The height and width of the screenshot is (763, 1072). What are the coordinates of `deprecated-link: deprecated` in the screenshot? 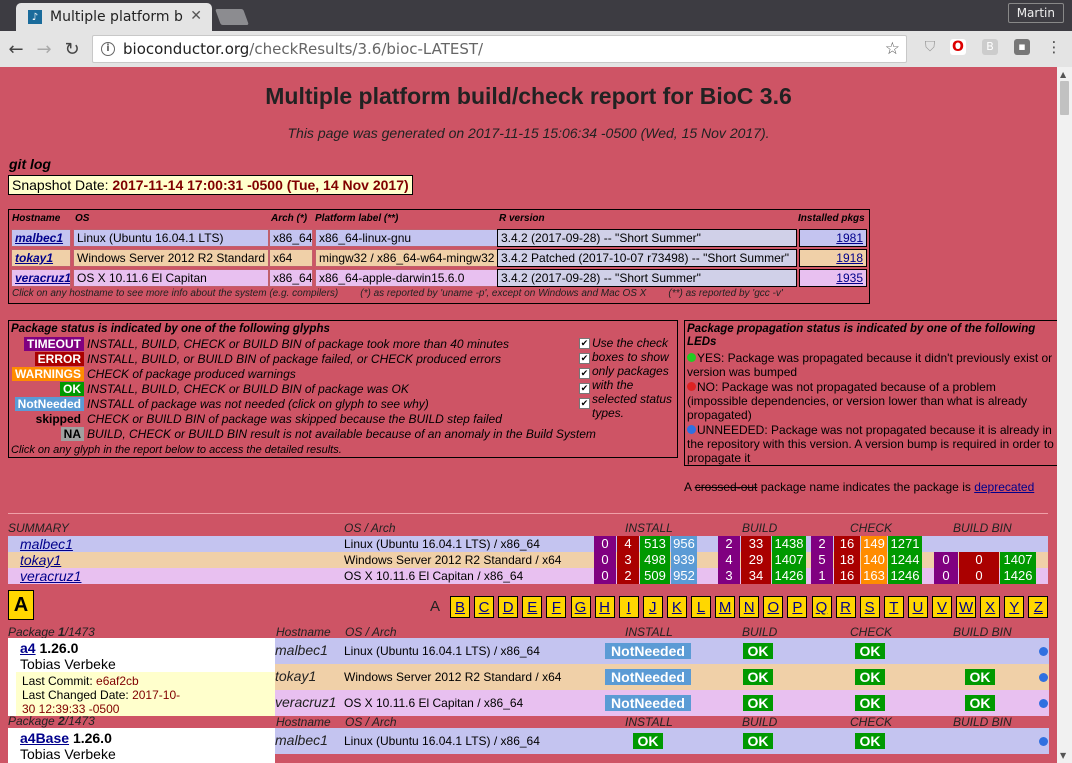 It's located at (1004, 487).